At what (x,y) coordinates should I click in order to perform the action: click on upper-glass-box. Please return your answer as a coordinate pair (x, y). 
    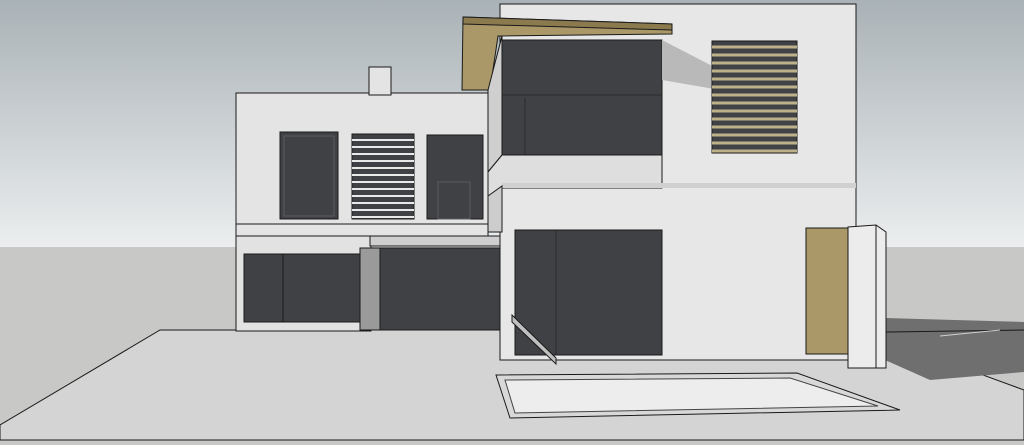
    Looking at the image, I should click on (582, 97).